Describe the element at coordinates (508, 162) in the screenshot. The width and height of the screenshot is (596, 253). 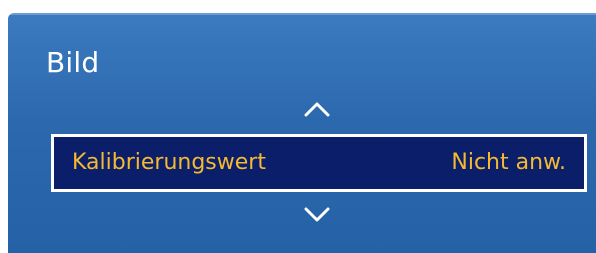
I see `menu-item-value: Nicht anw.` at that location.